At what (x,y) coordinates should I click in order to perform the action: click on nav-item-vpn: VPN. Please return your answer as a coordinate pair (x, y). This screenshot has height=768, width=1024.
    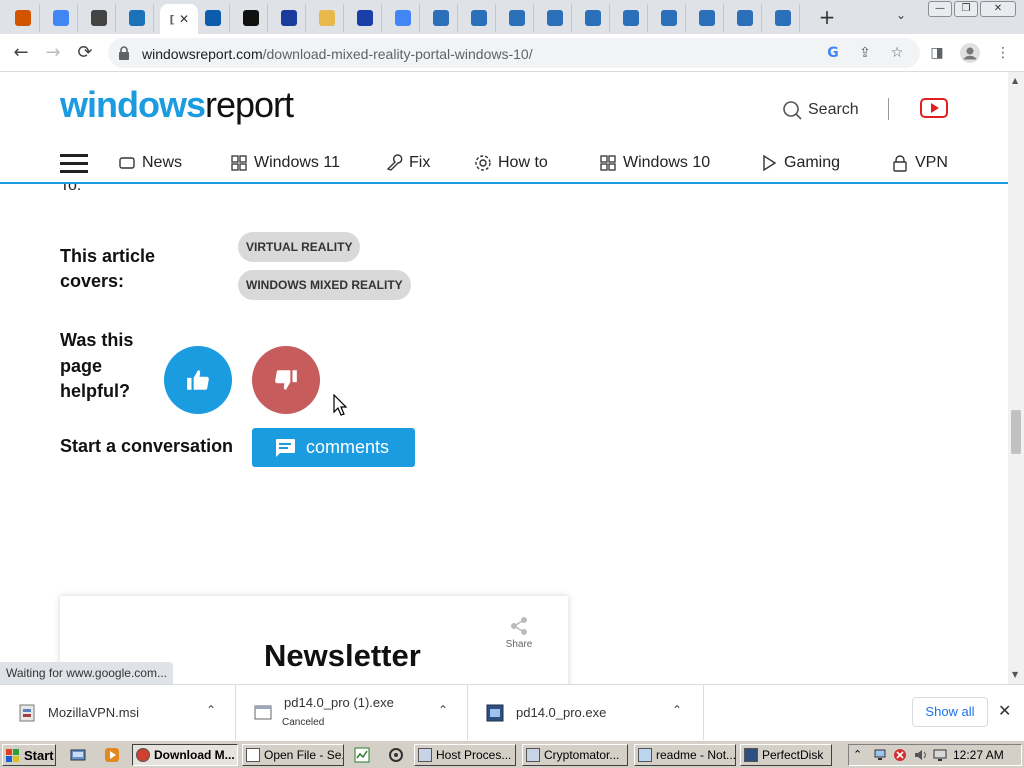
    Looking at the image, I should click on (919, 163).